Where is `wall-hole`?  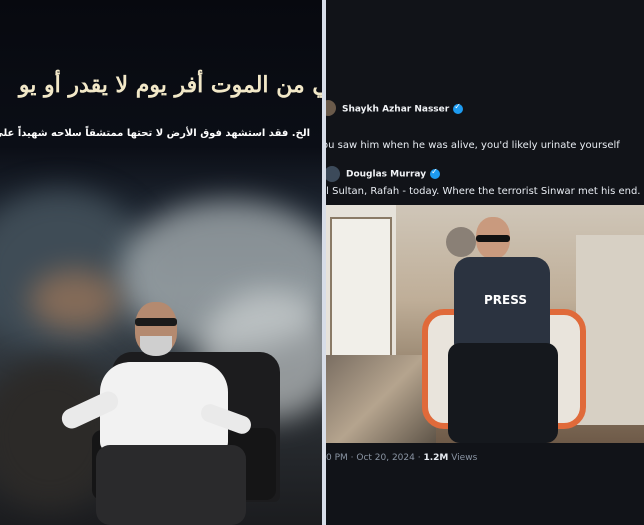
wall-hole is located at coordinates (461, 242).